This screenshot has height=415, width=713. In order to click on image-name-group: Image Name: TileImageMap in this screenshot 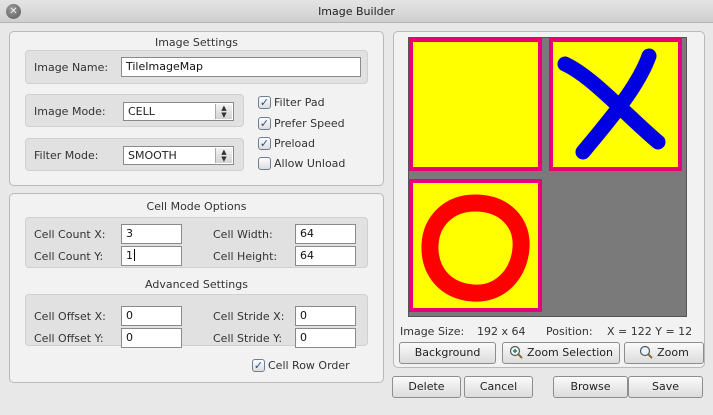, I will do `click(196, 67)`.